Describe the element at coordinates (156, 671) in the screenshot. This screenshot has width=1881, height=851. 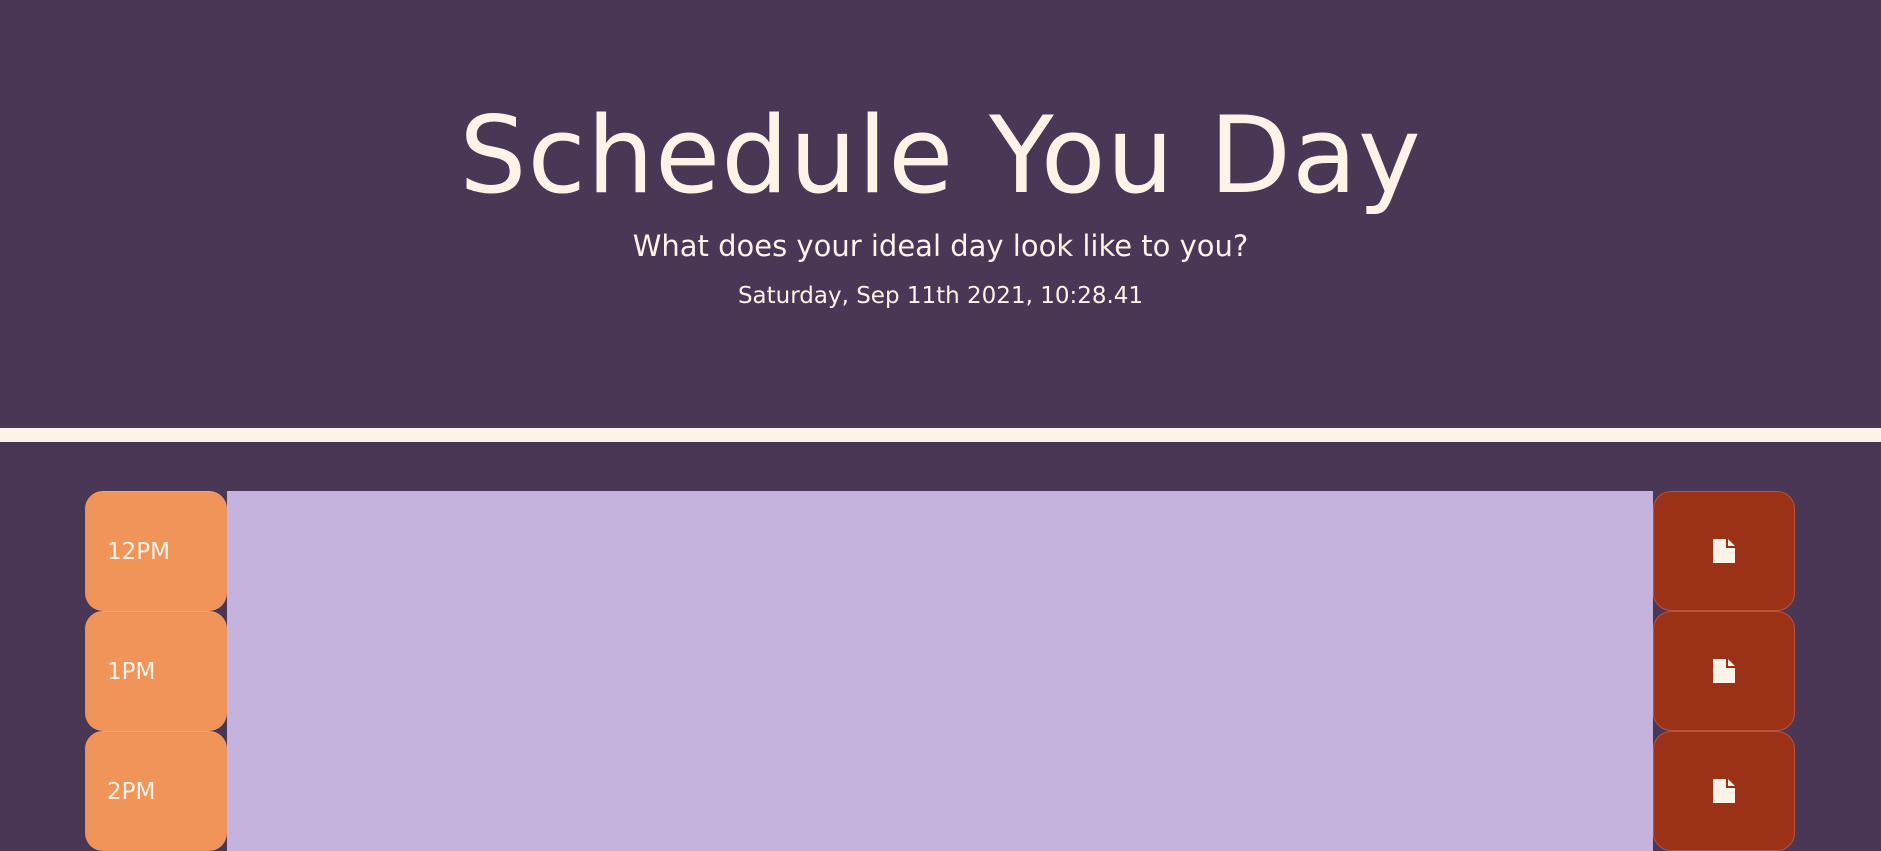
I see `hour-label: 1PM` at that location.